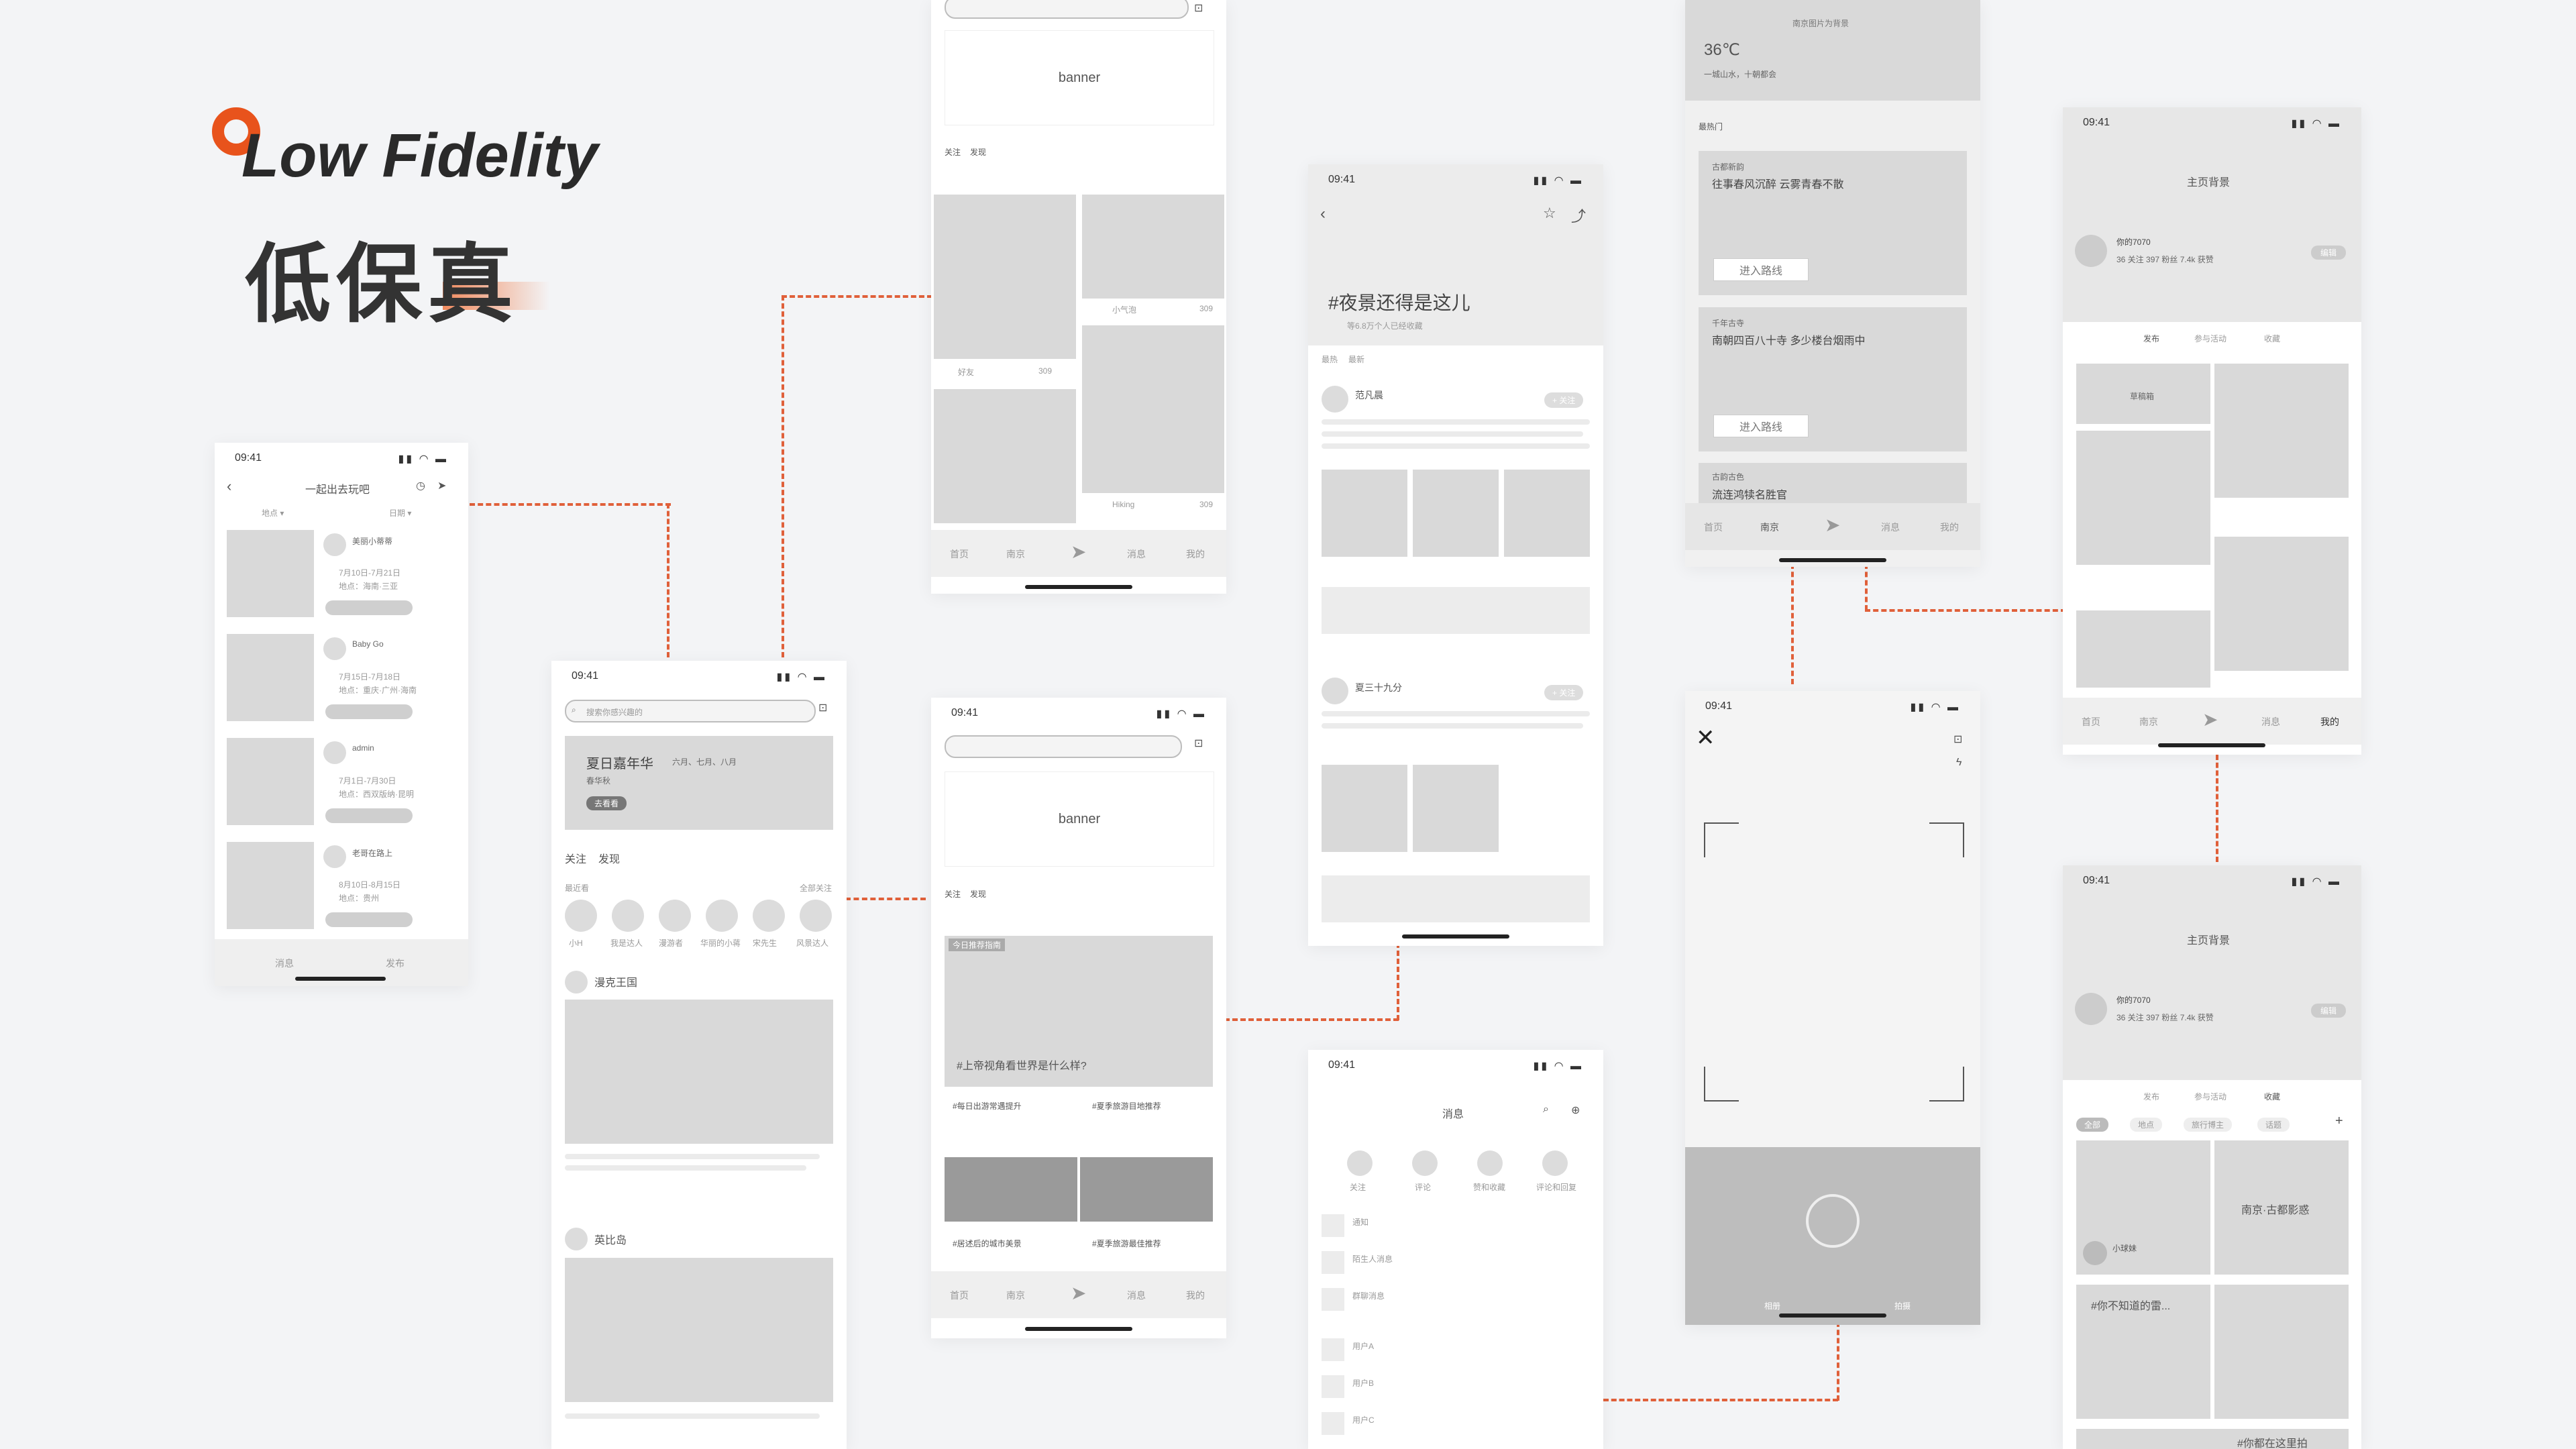 The image size is (2576, 1449). Describe the element at coordinates (953, 894) in the screenshot. I see `tab-follow: 关注` at that location.